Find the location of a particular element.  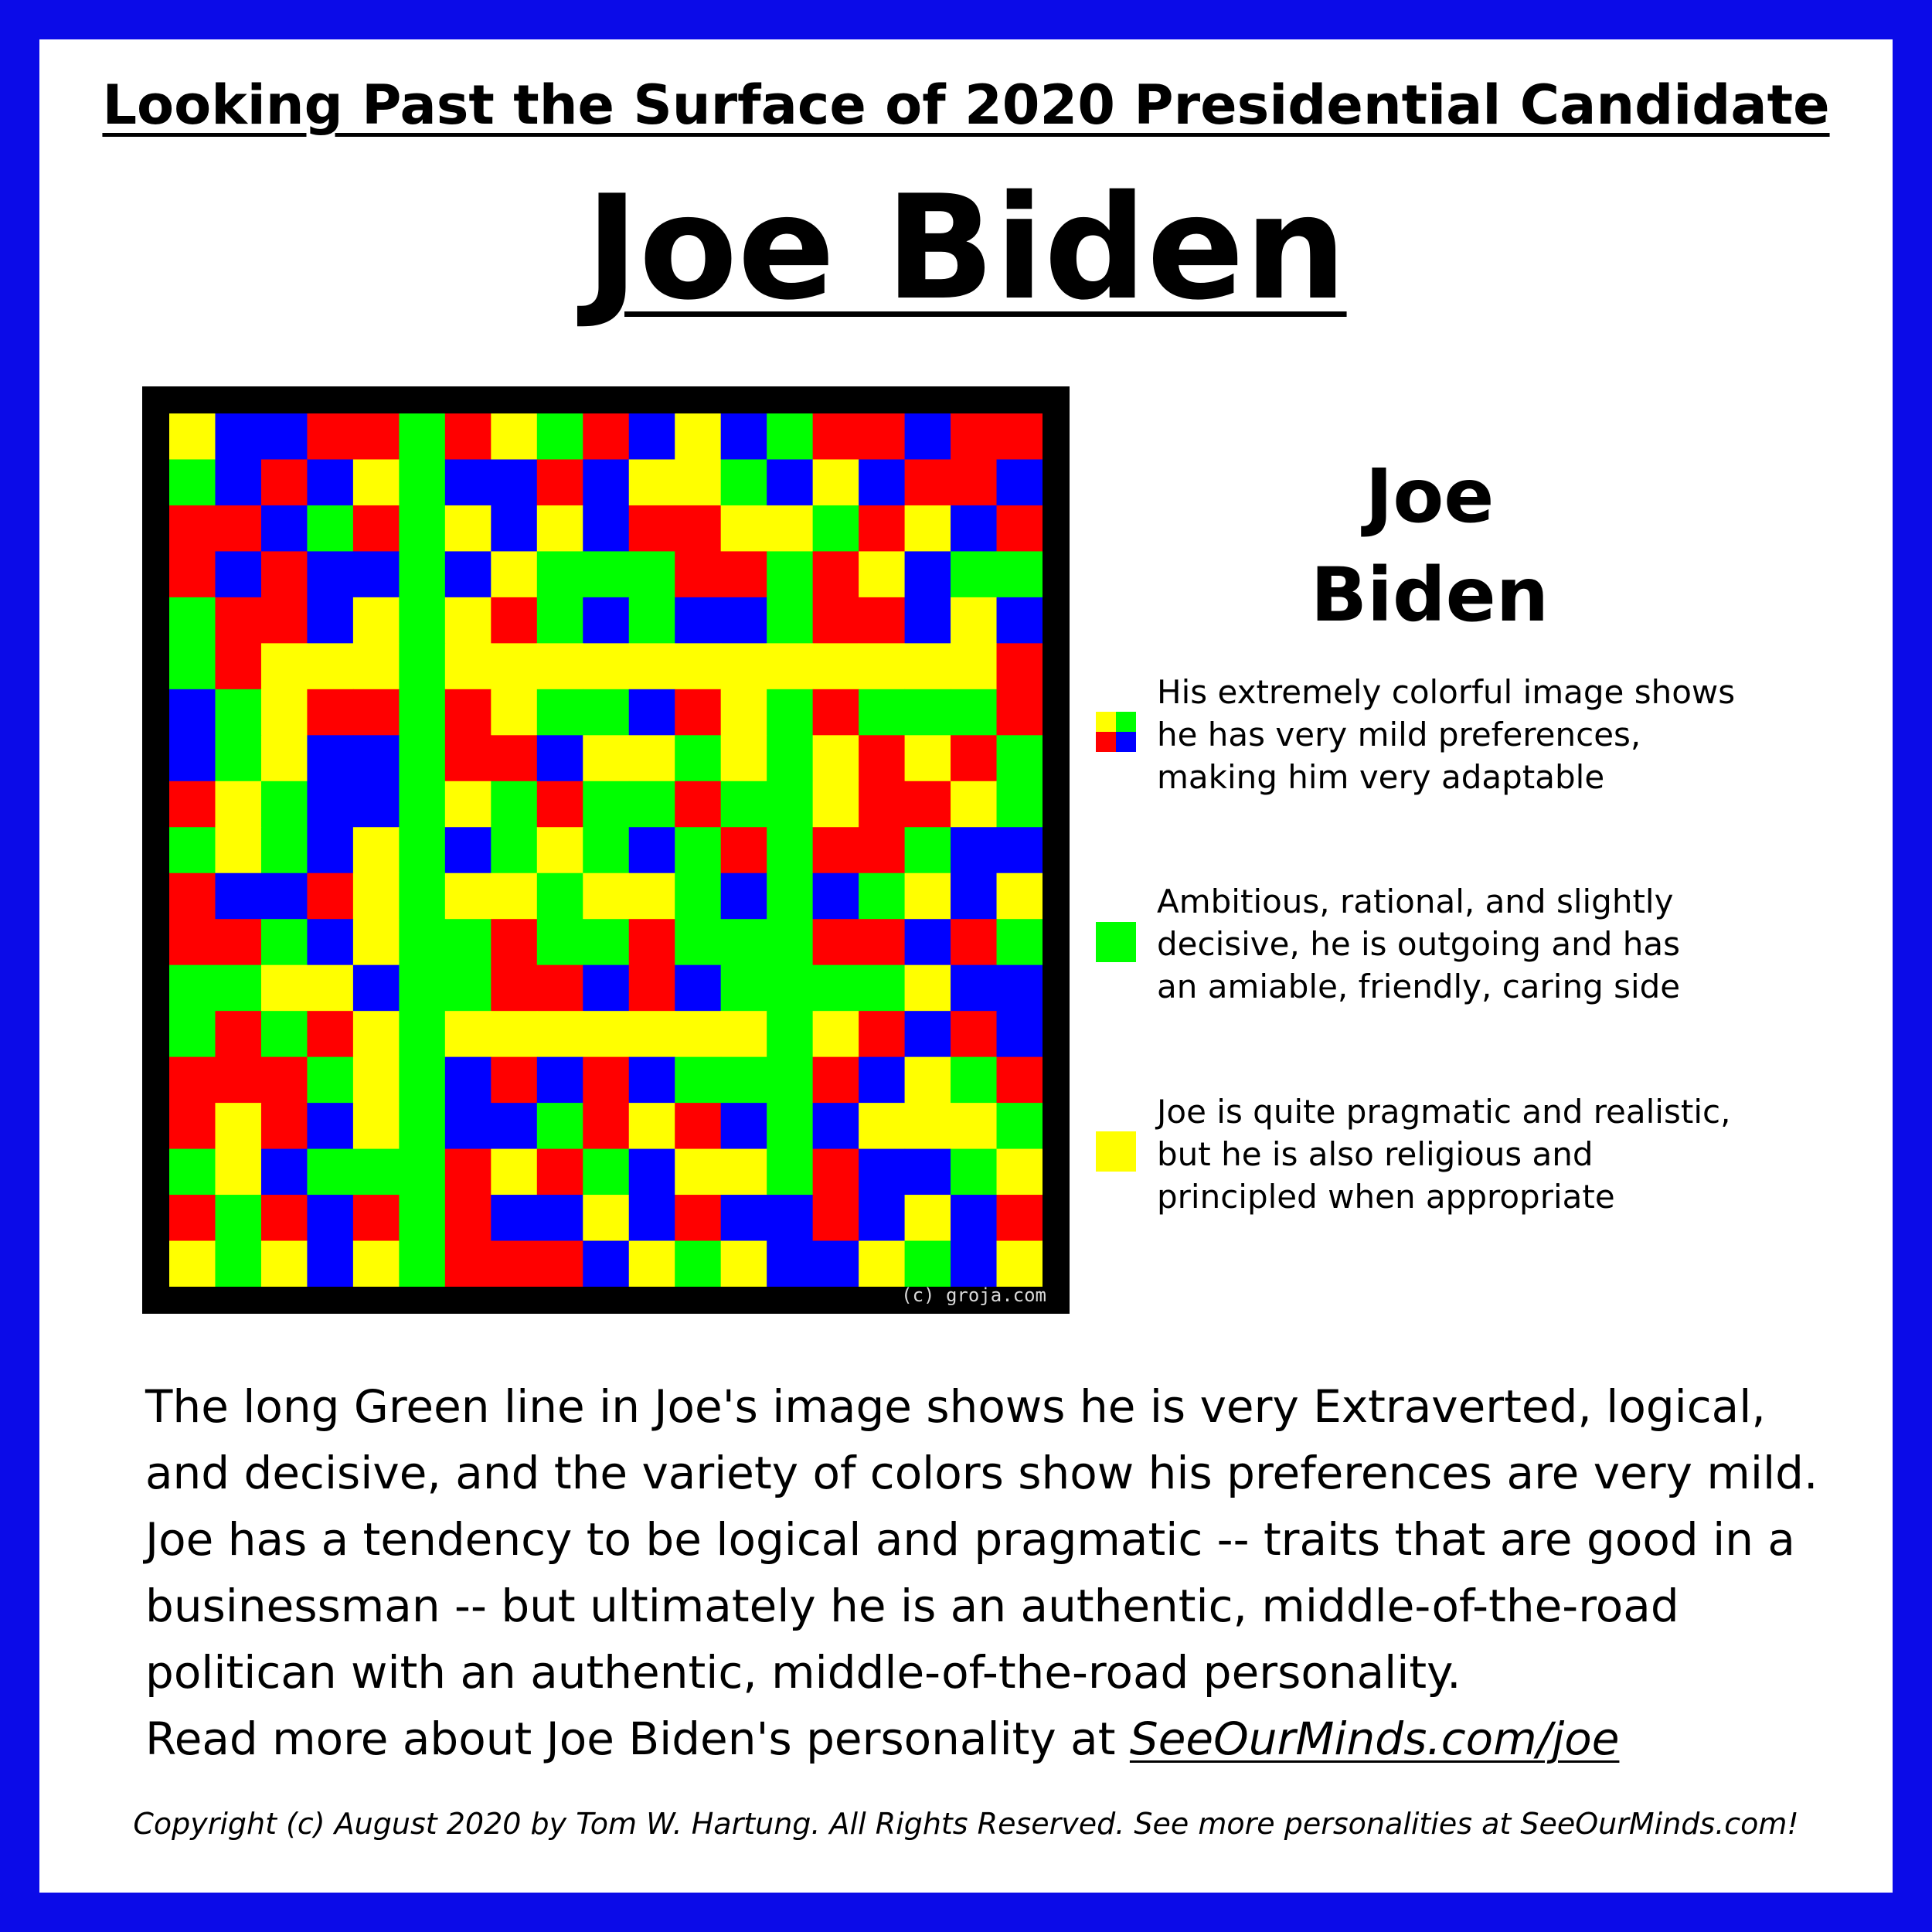

side-panel-name: Joe Biden is located at coordinates (1430, 546).